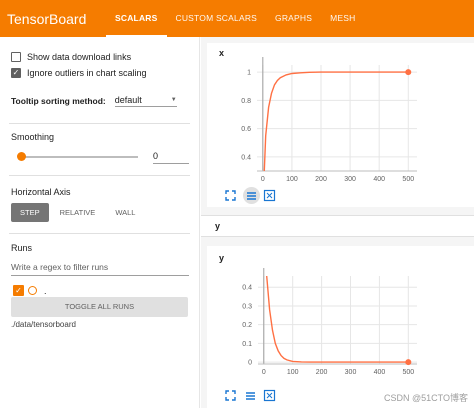 This screenshot has height=408, width=474. I want to click on chart-x-svg: 0 100 200 300 400 500 0.4 0.6 0.8 1, so click(329, 120).